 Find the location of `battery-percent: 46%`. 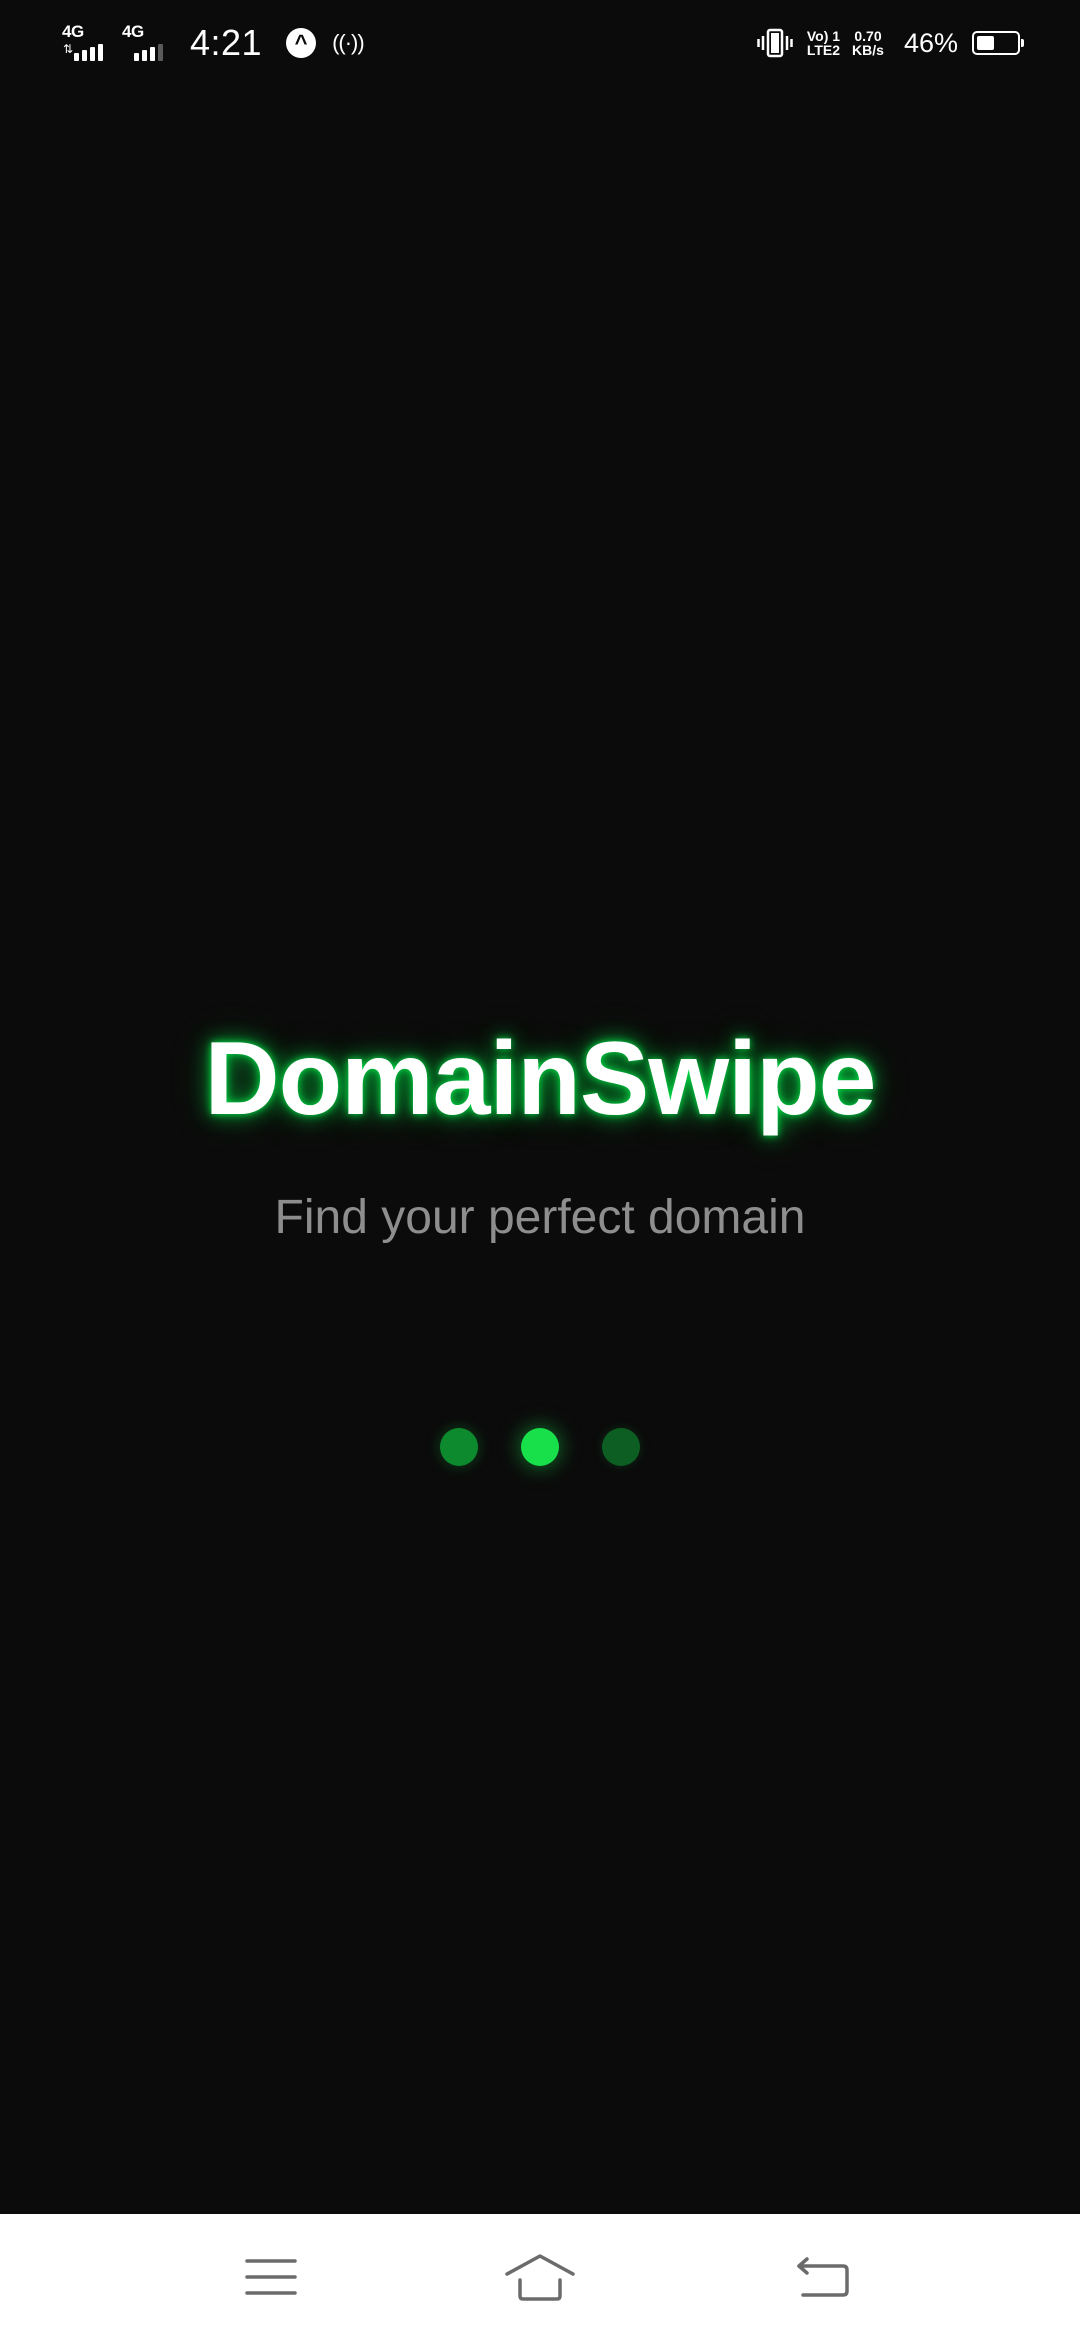

battery-percent: 46% is located at coordinates (930, 42).